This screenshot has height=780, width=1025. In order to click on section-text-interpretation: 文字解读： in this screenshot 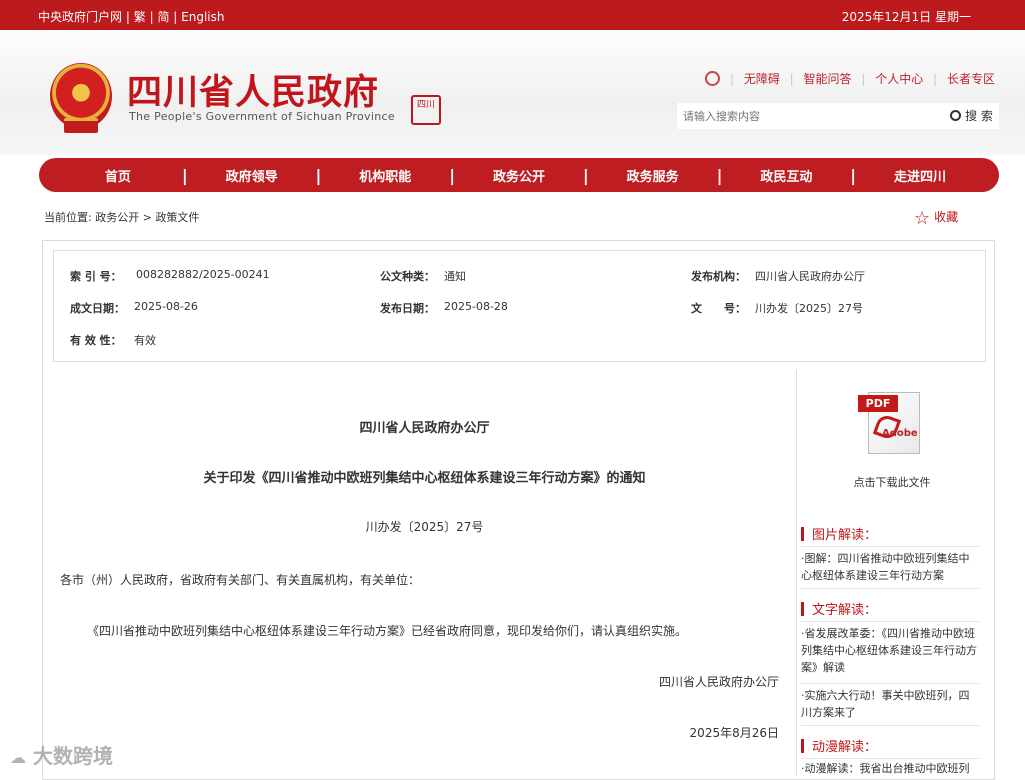, I will do `click(839, 608)`.